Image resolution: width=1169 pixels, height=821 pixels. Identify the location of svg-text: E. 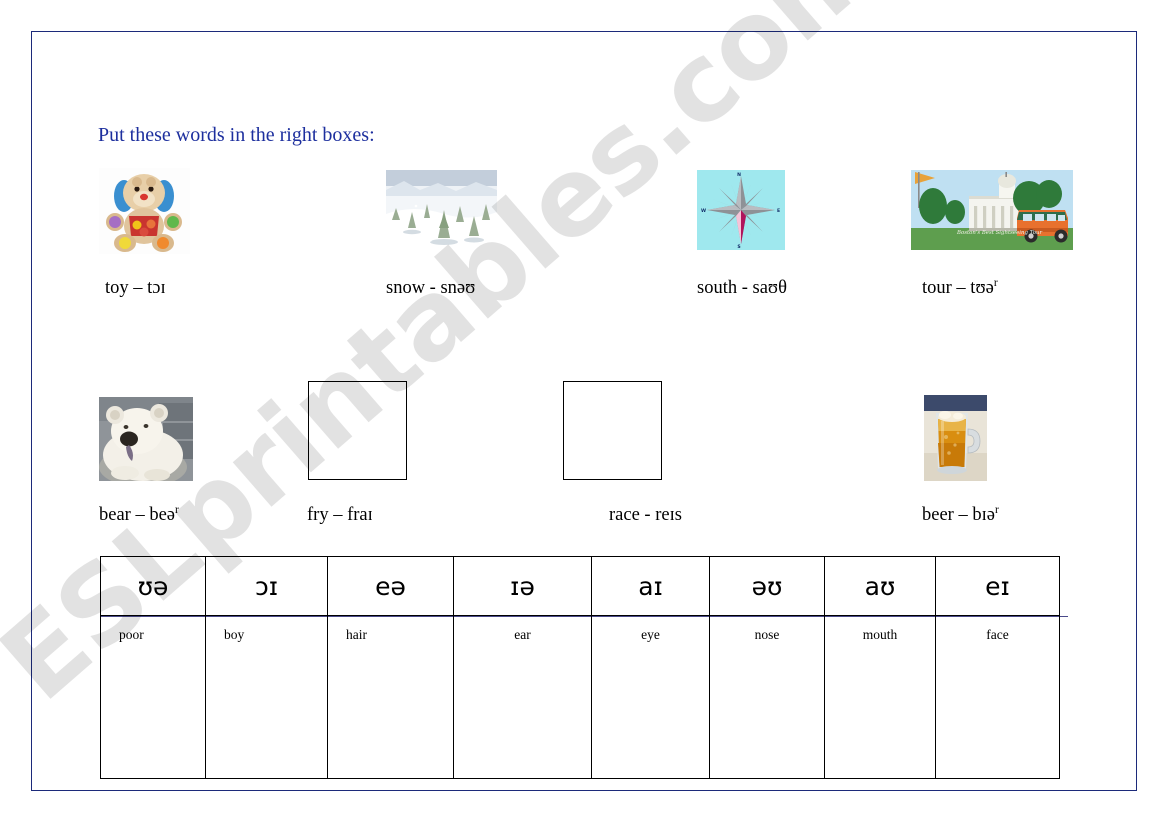
(778, 211).